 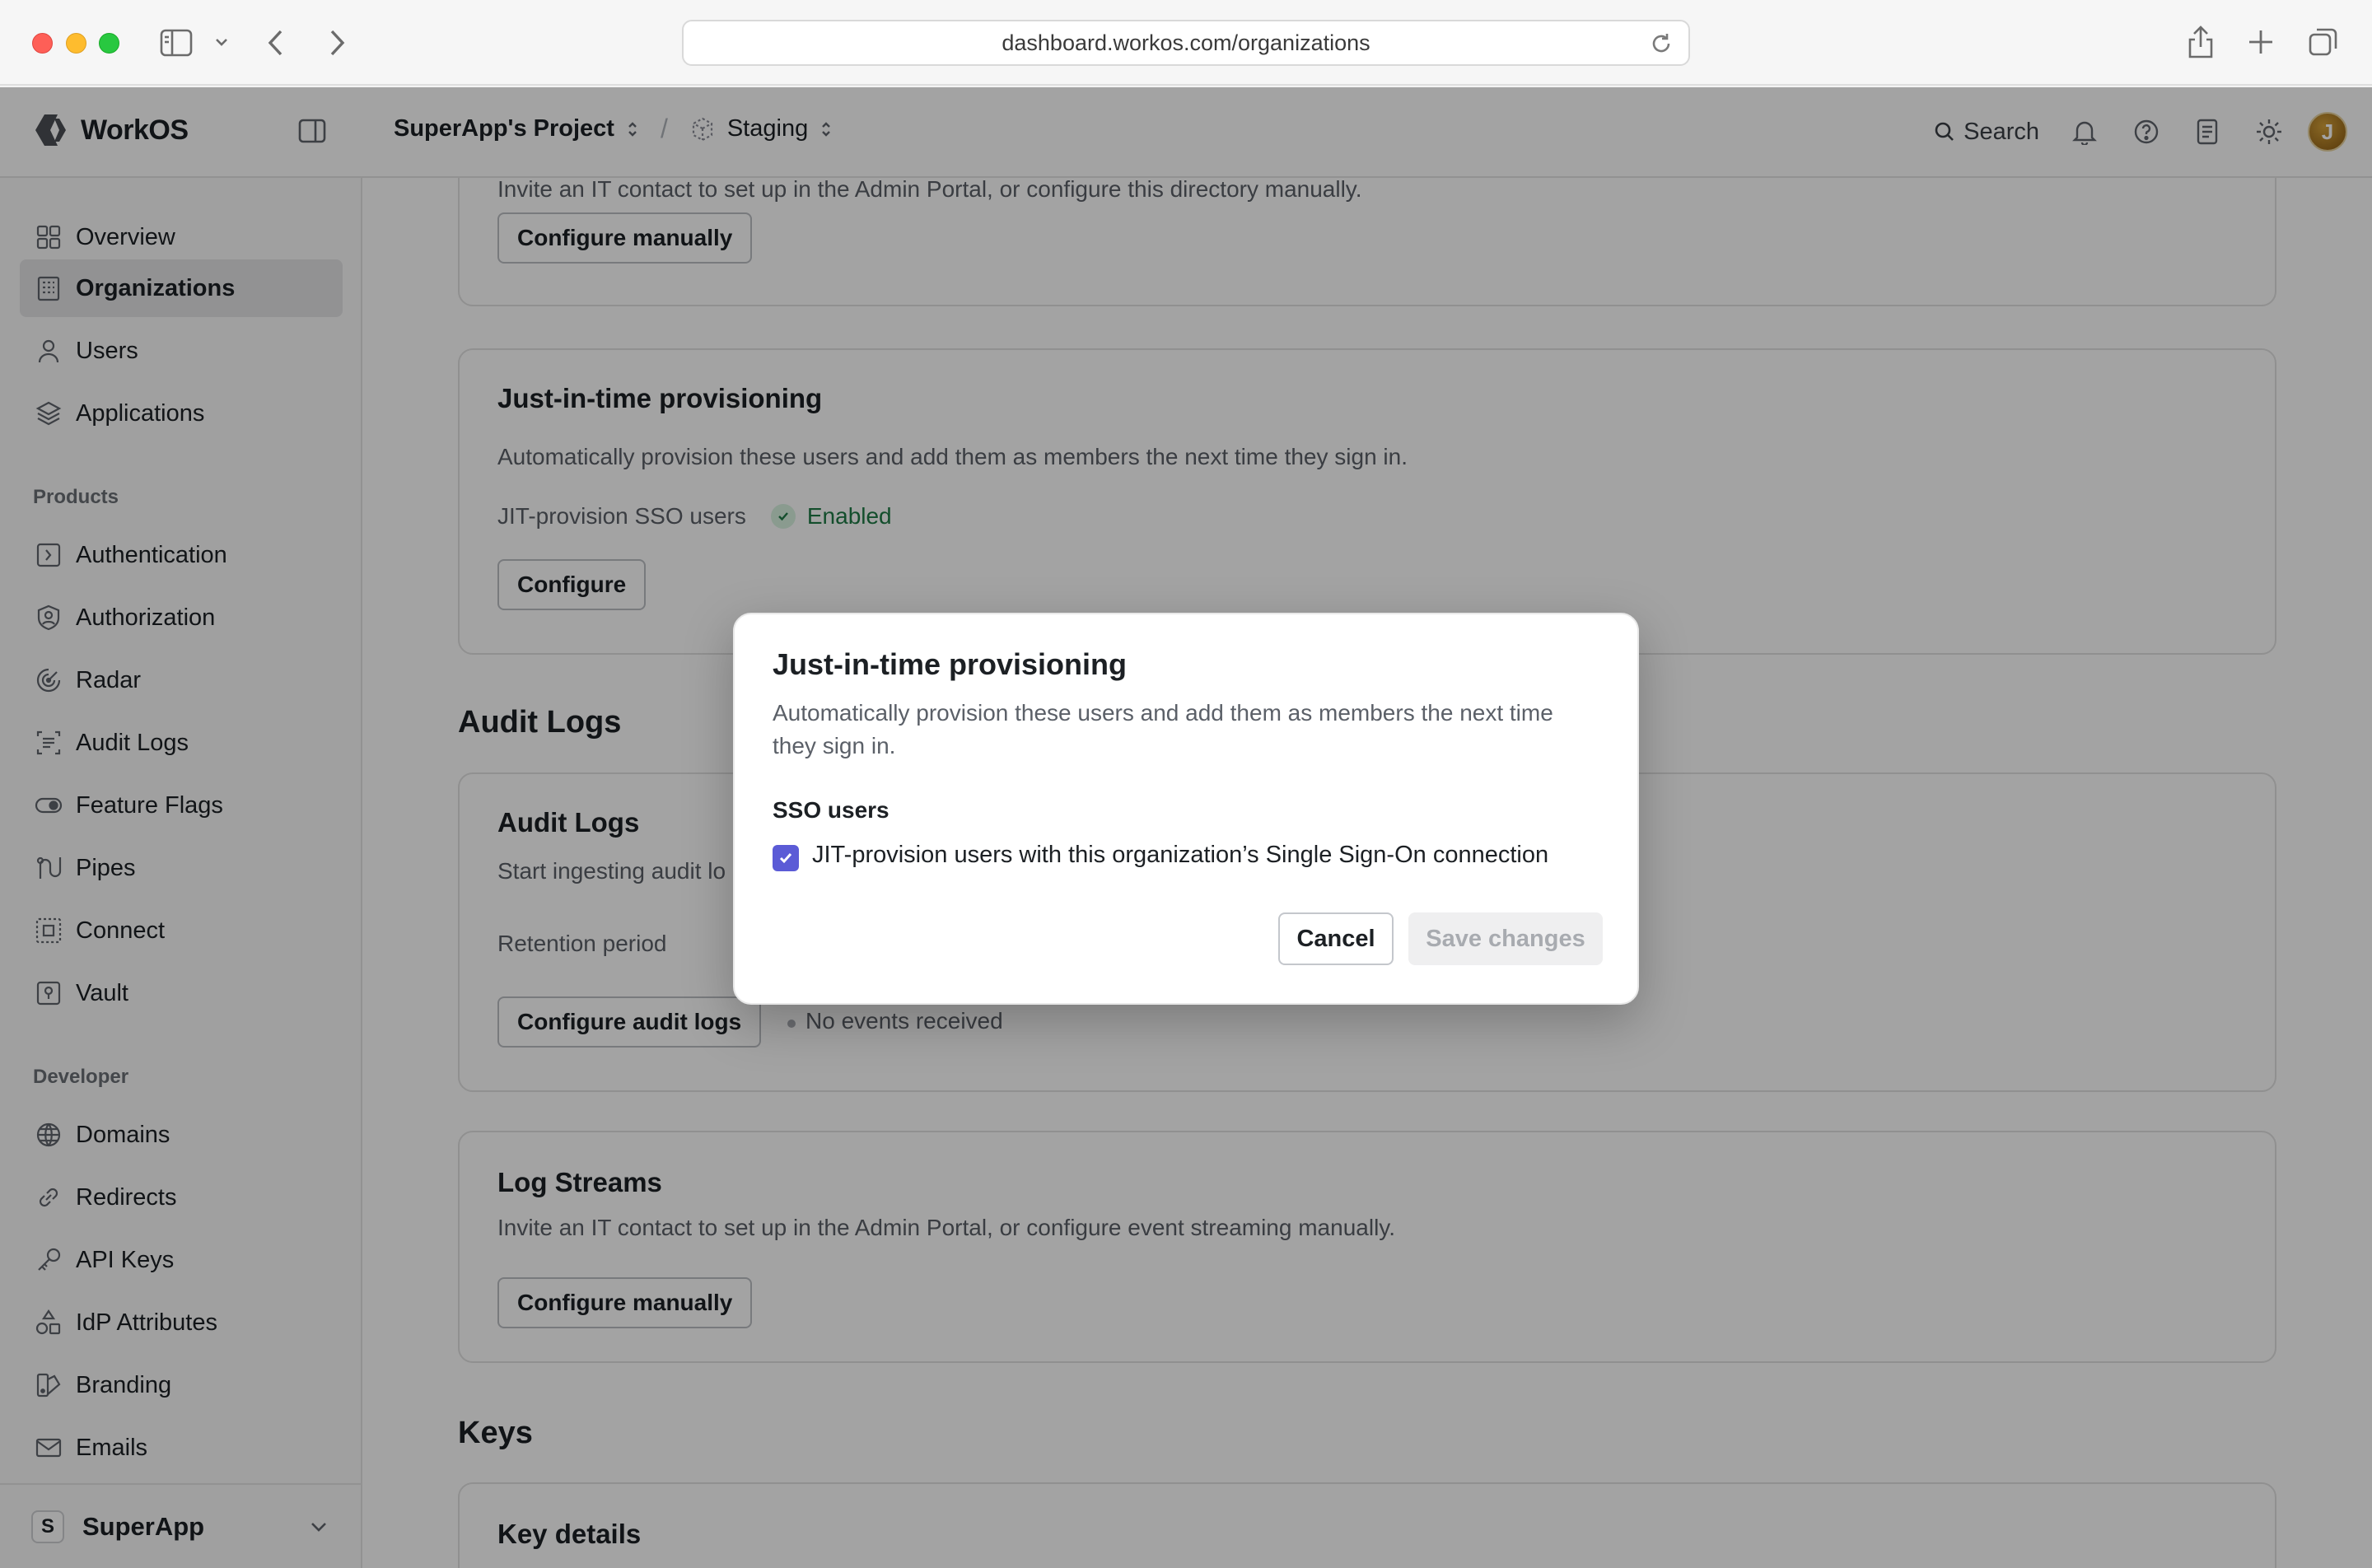 I want to click on minimize-window-button, so click(x=76, y=43).